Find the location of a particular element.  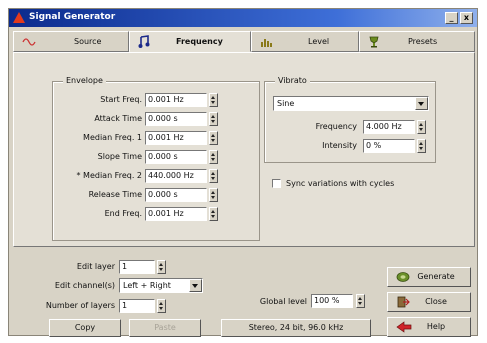

vibrato-intensity-field: 0 % is located at coordinates (389, 146).